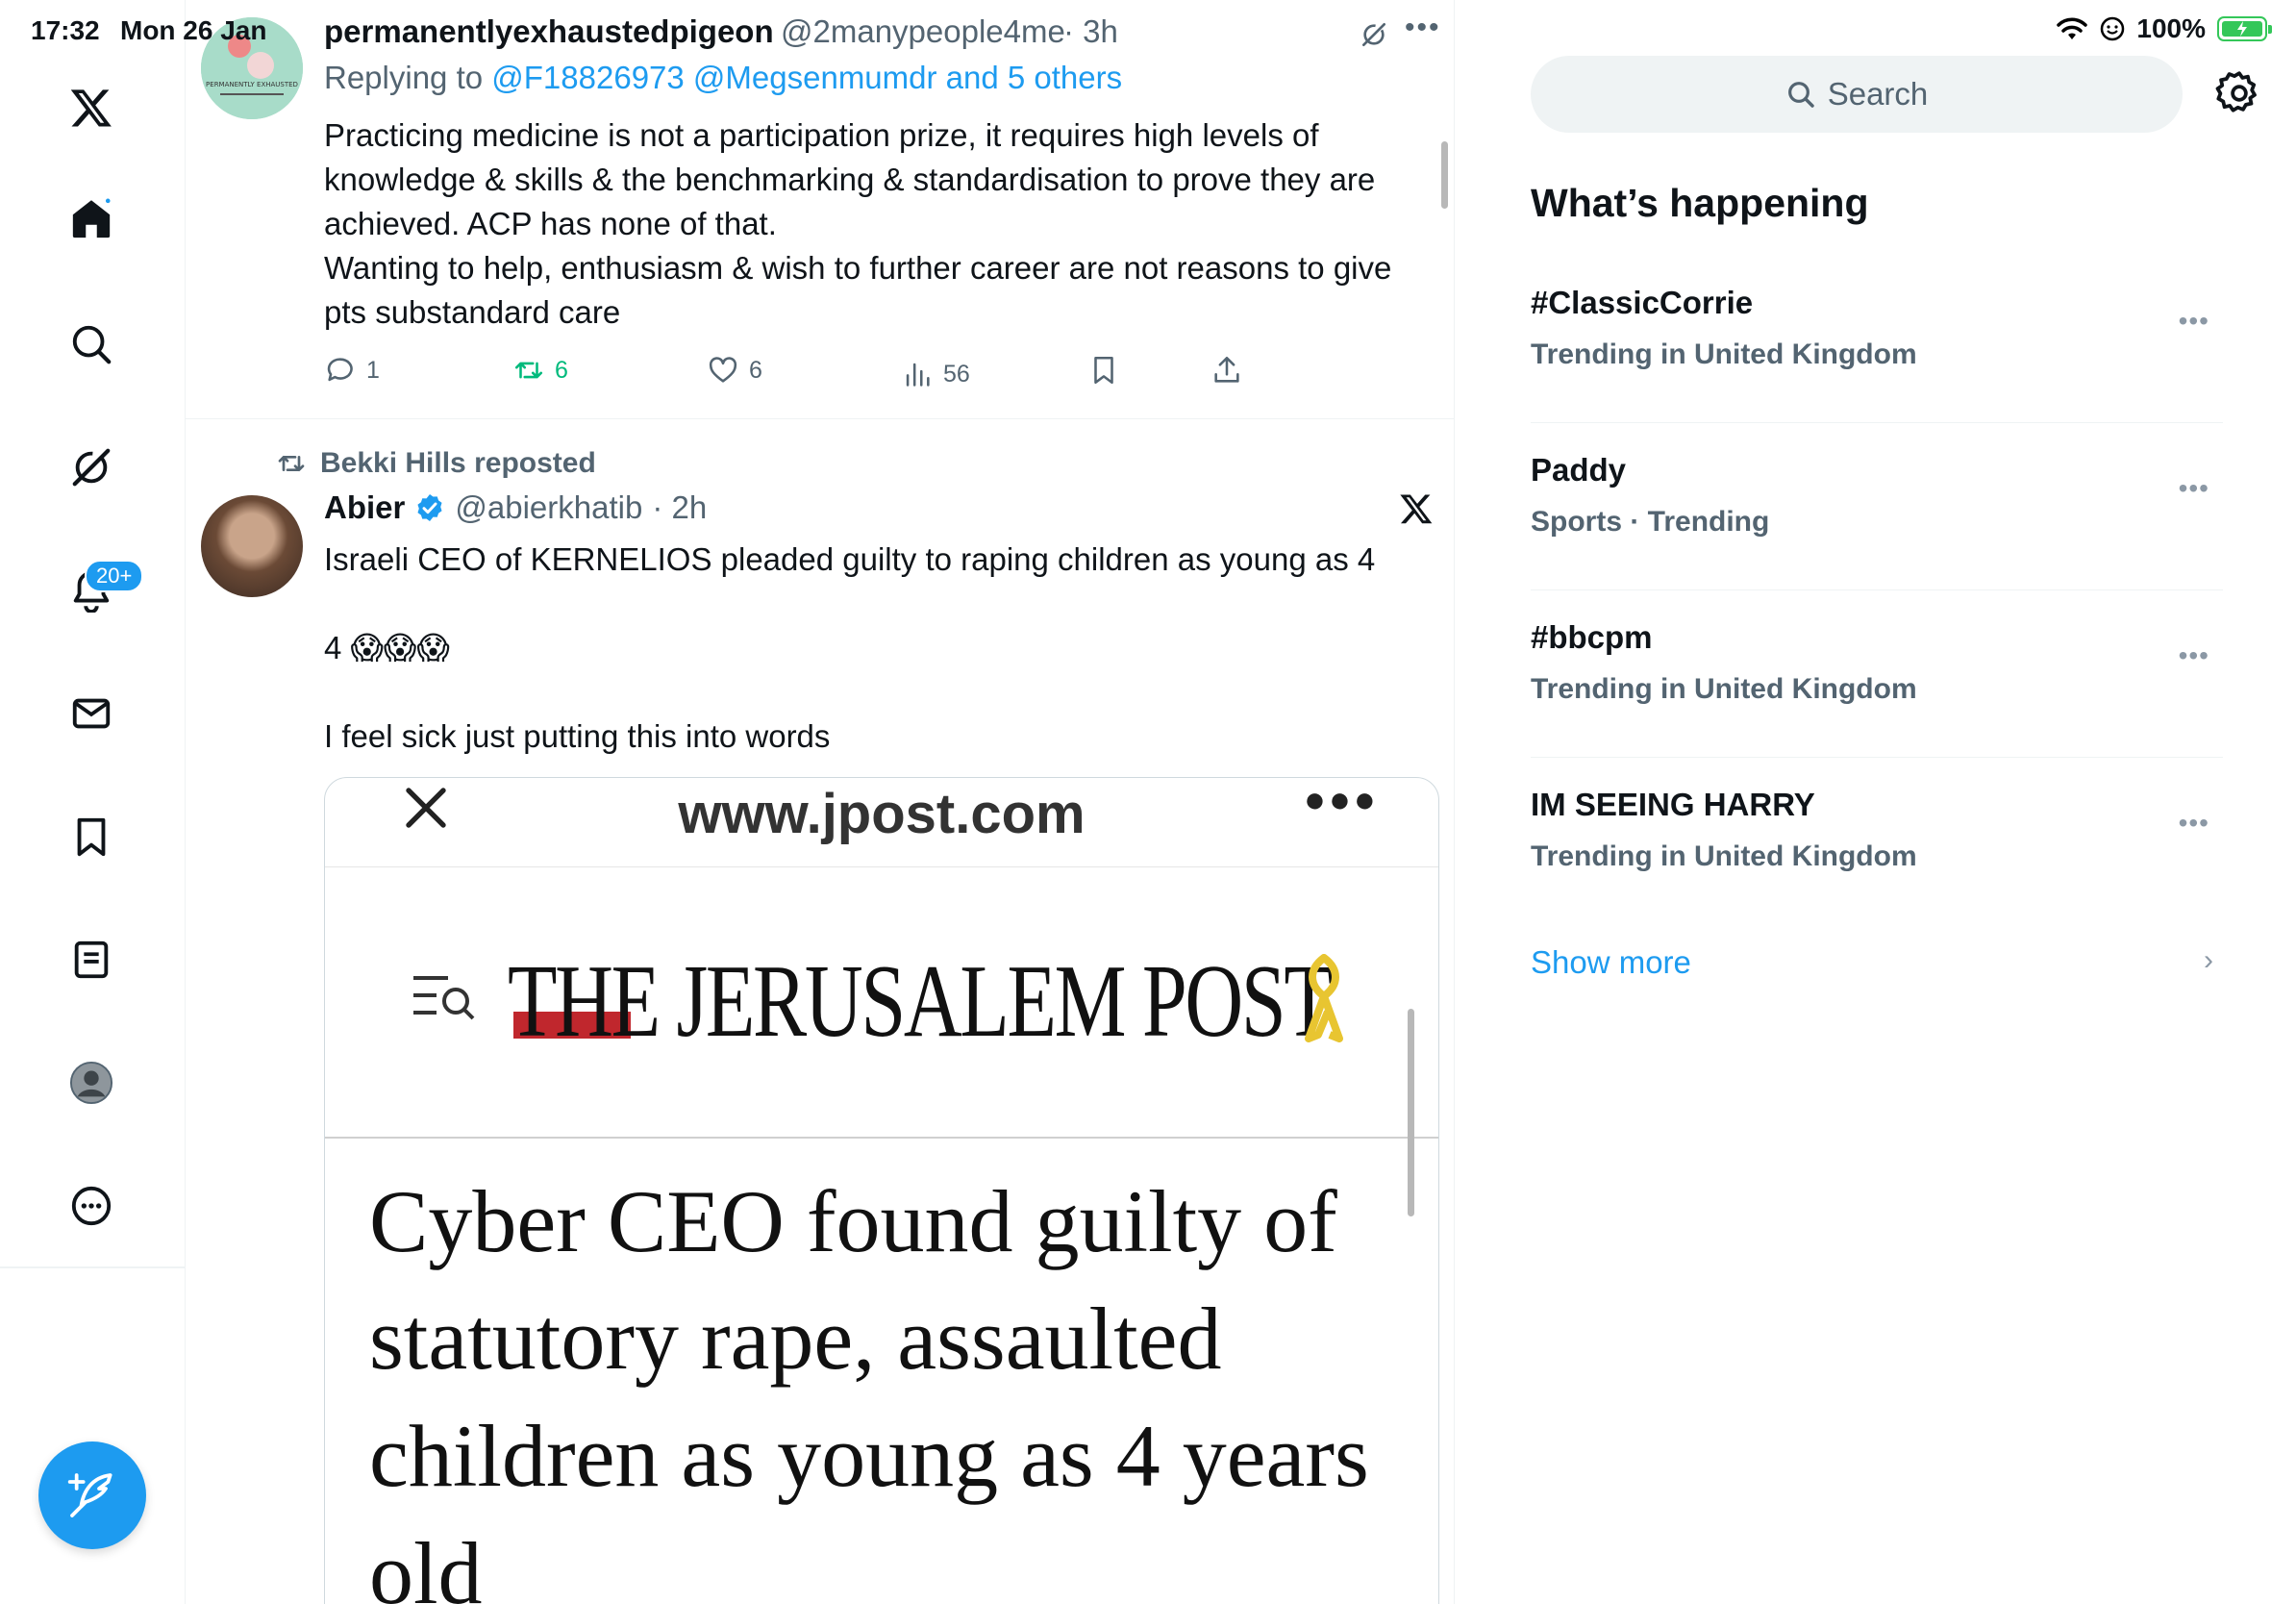  Describe the element at coordinates (561, 370) in the screenshot. I see `repost-count: 6` at that location.